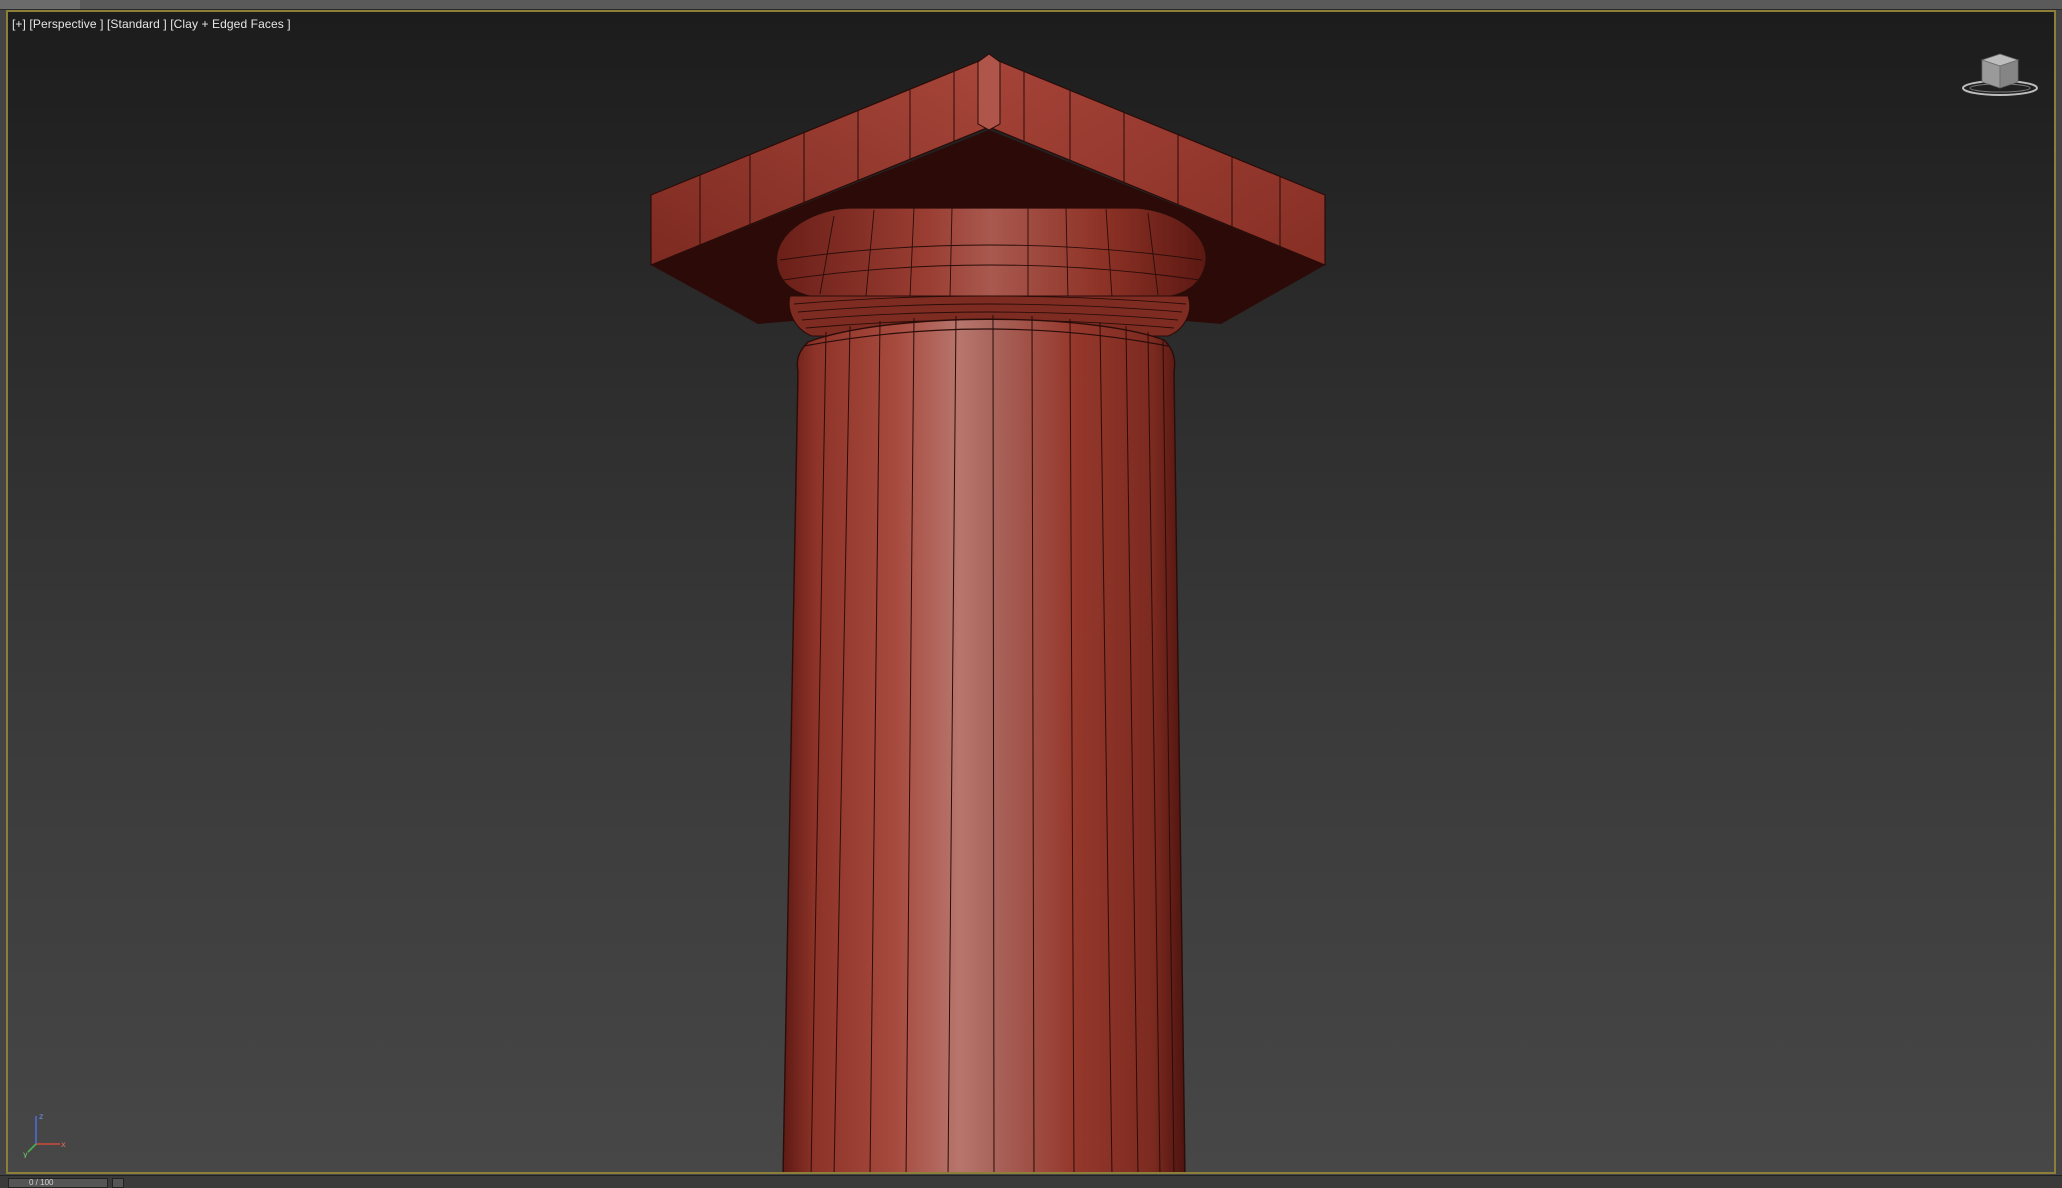  Describe the element at coordinates (19, 24) in the screenshot. I see `viewport-plus-menu: [+]` at that location.